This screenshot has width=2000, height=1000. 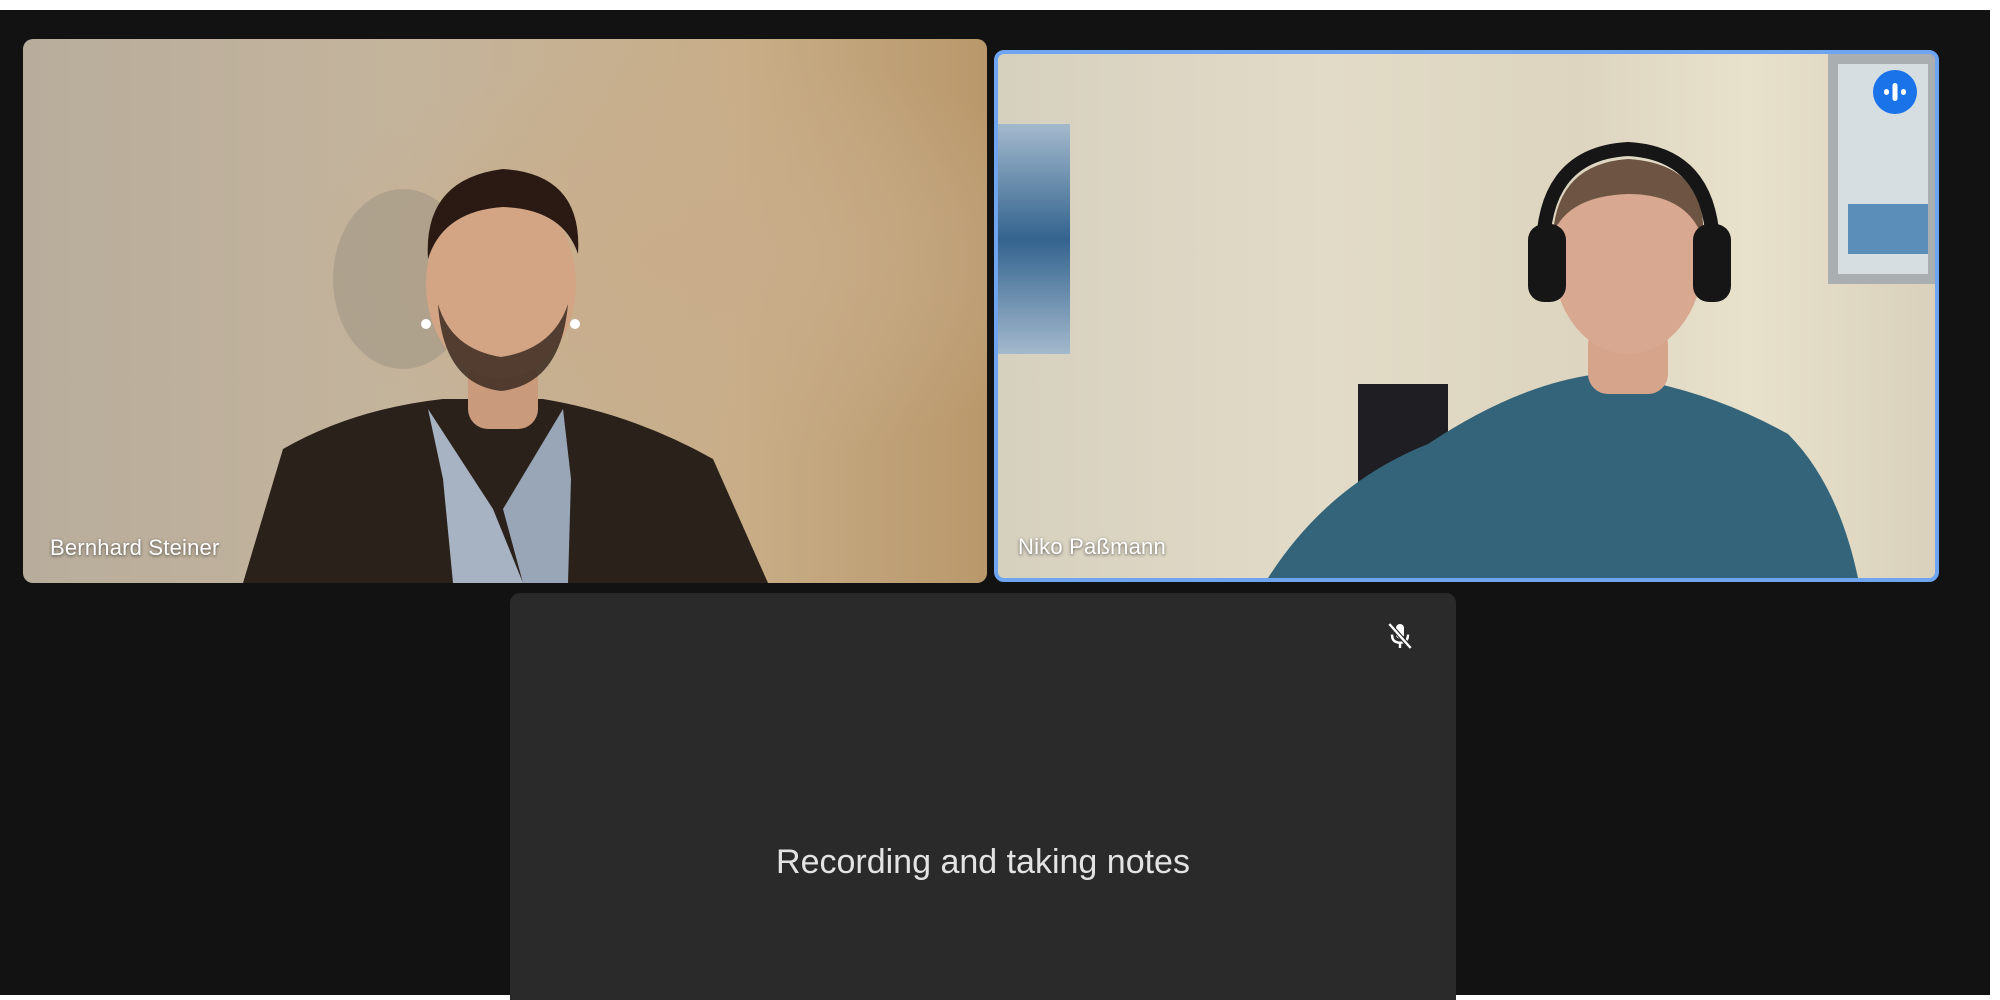 I want to click on audio-wave-icon, so click(x=1895, y=92).